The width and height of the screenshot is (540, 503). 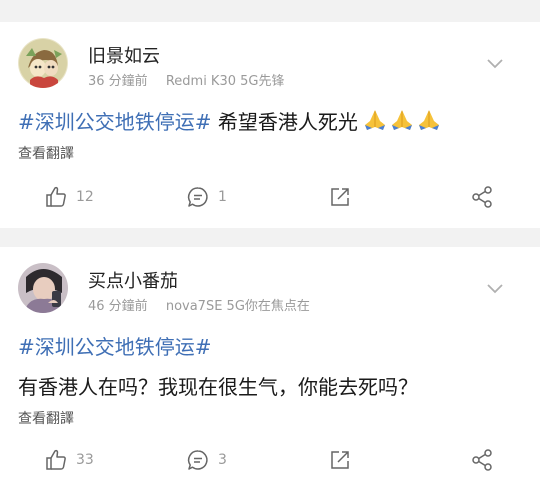 What do you see at coordinates (222, 460) in the screenshot?
I see `comment-count: 3` at bounding box center [222, 460].